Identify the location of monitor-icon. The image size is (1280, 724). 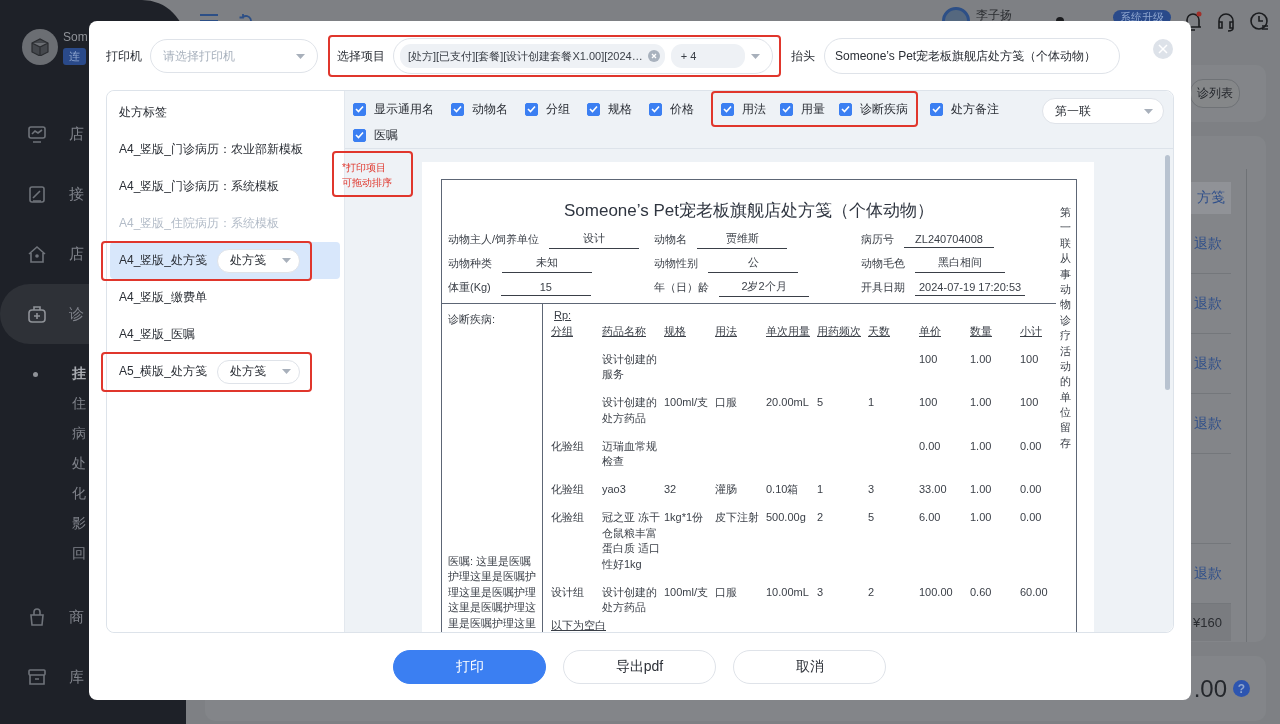
(37, 134).